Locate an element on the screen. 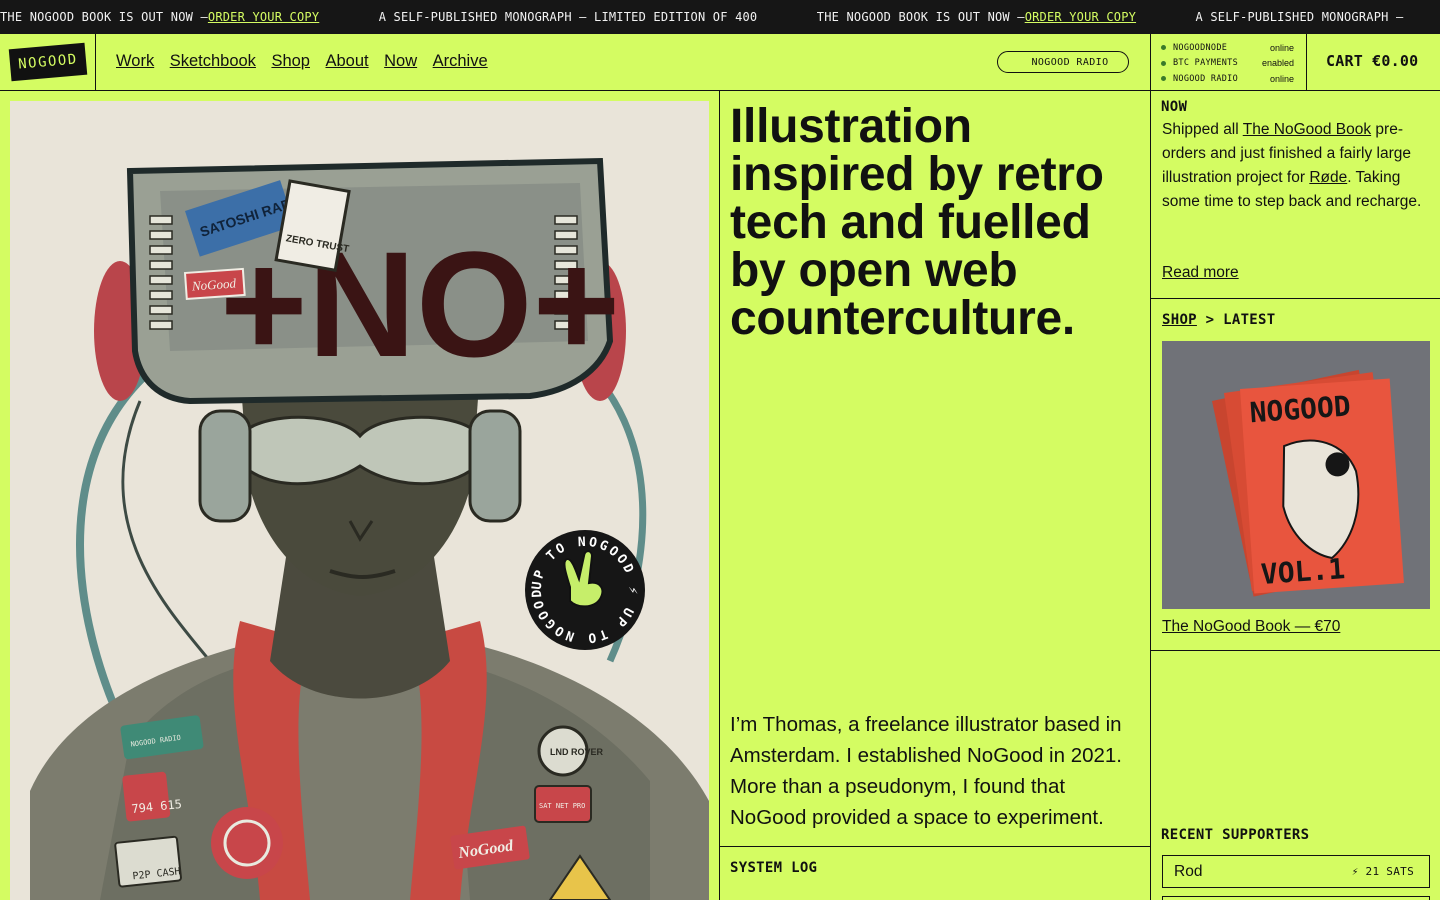  status-row: NOGOODNODE online is located at coordinates (1227, 48).